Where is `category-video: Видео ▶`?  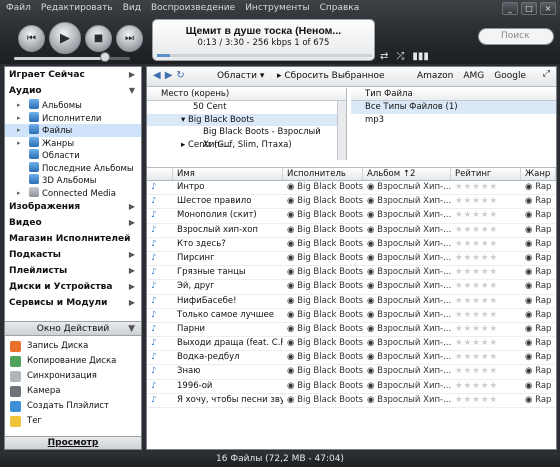 category-video: Видео ▶ is located at coordinates (73, 223).